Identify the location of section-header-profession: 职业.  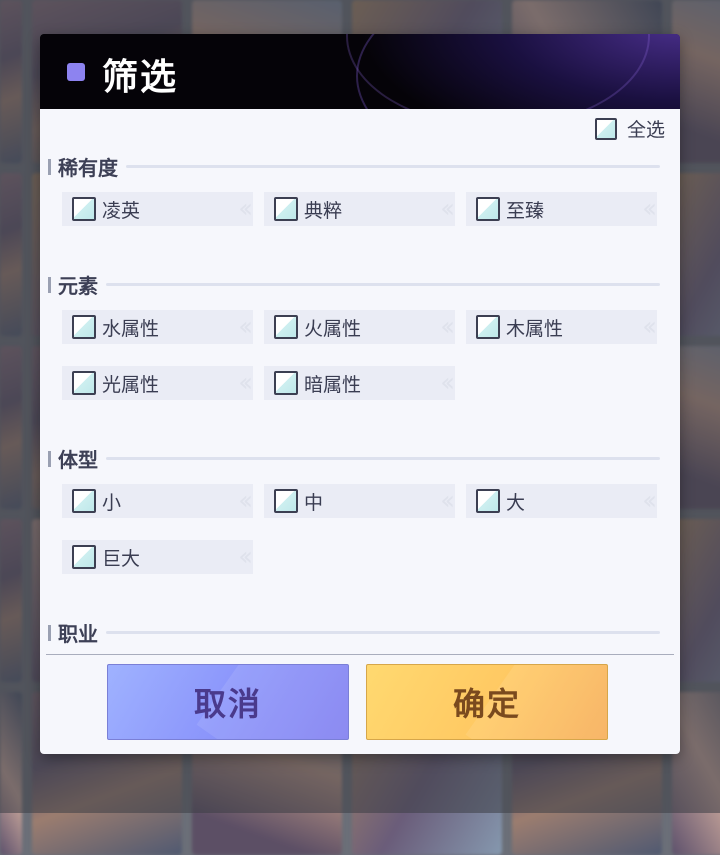
(354, 632).